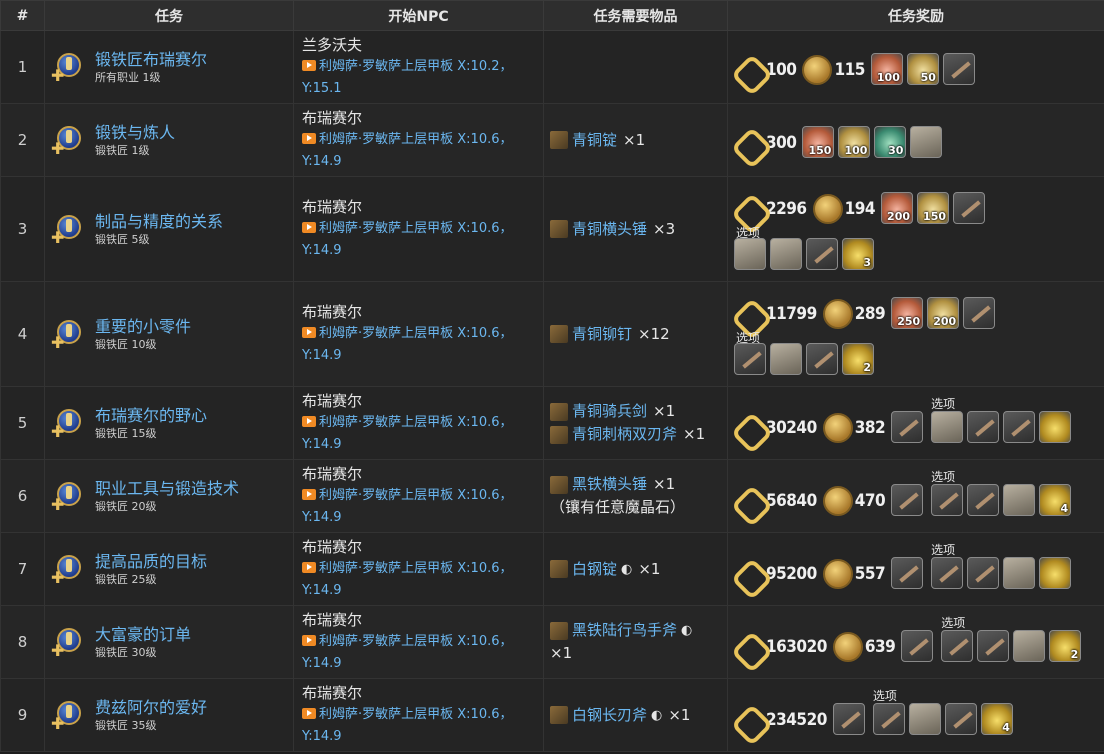 The height and width of the screenshot is (754, 1104). What do you see at coordinates (635, 140) in the screenshot?
I see `required-item: 青铜锭 ×1` at bounding box center [635, 140].